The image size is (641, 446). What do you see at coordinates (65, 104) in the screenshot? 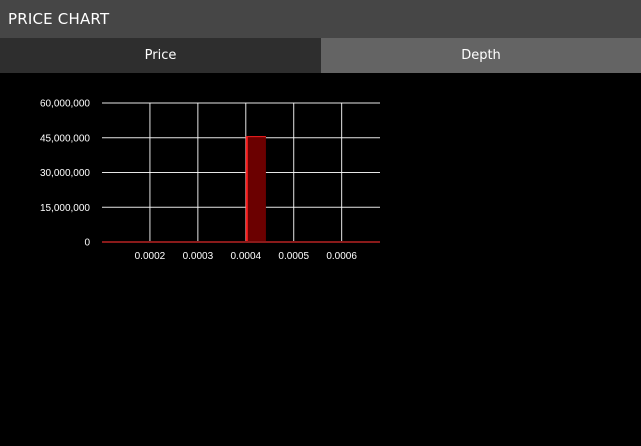
I see `y-tick-label: 60,000,000` at bounding box center [65, 104].